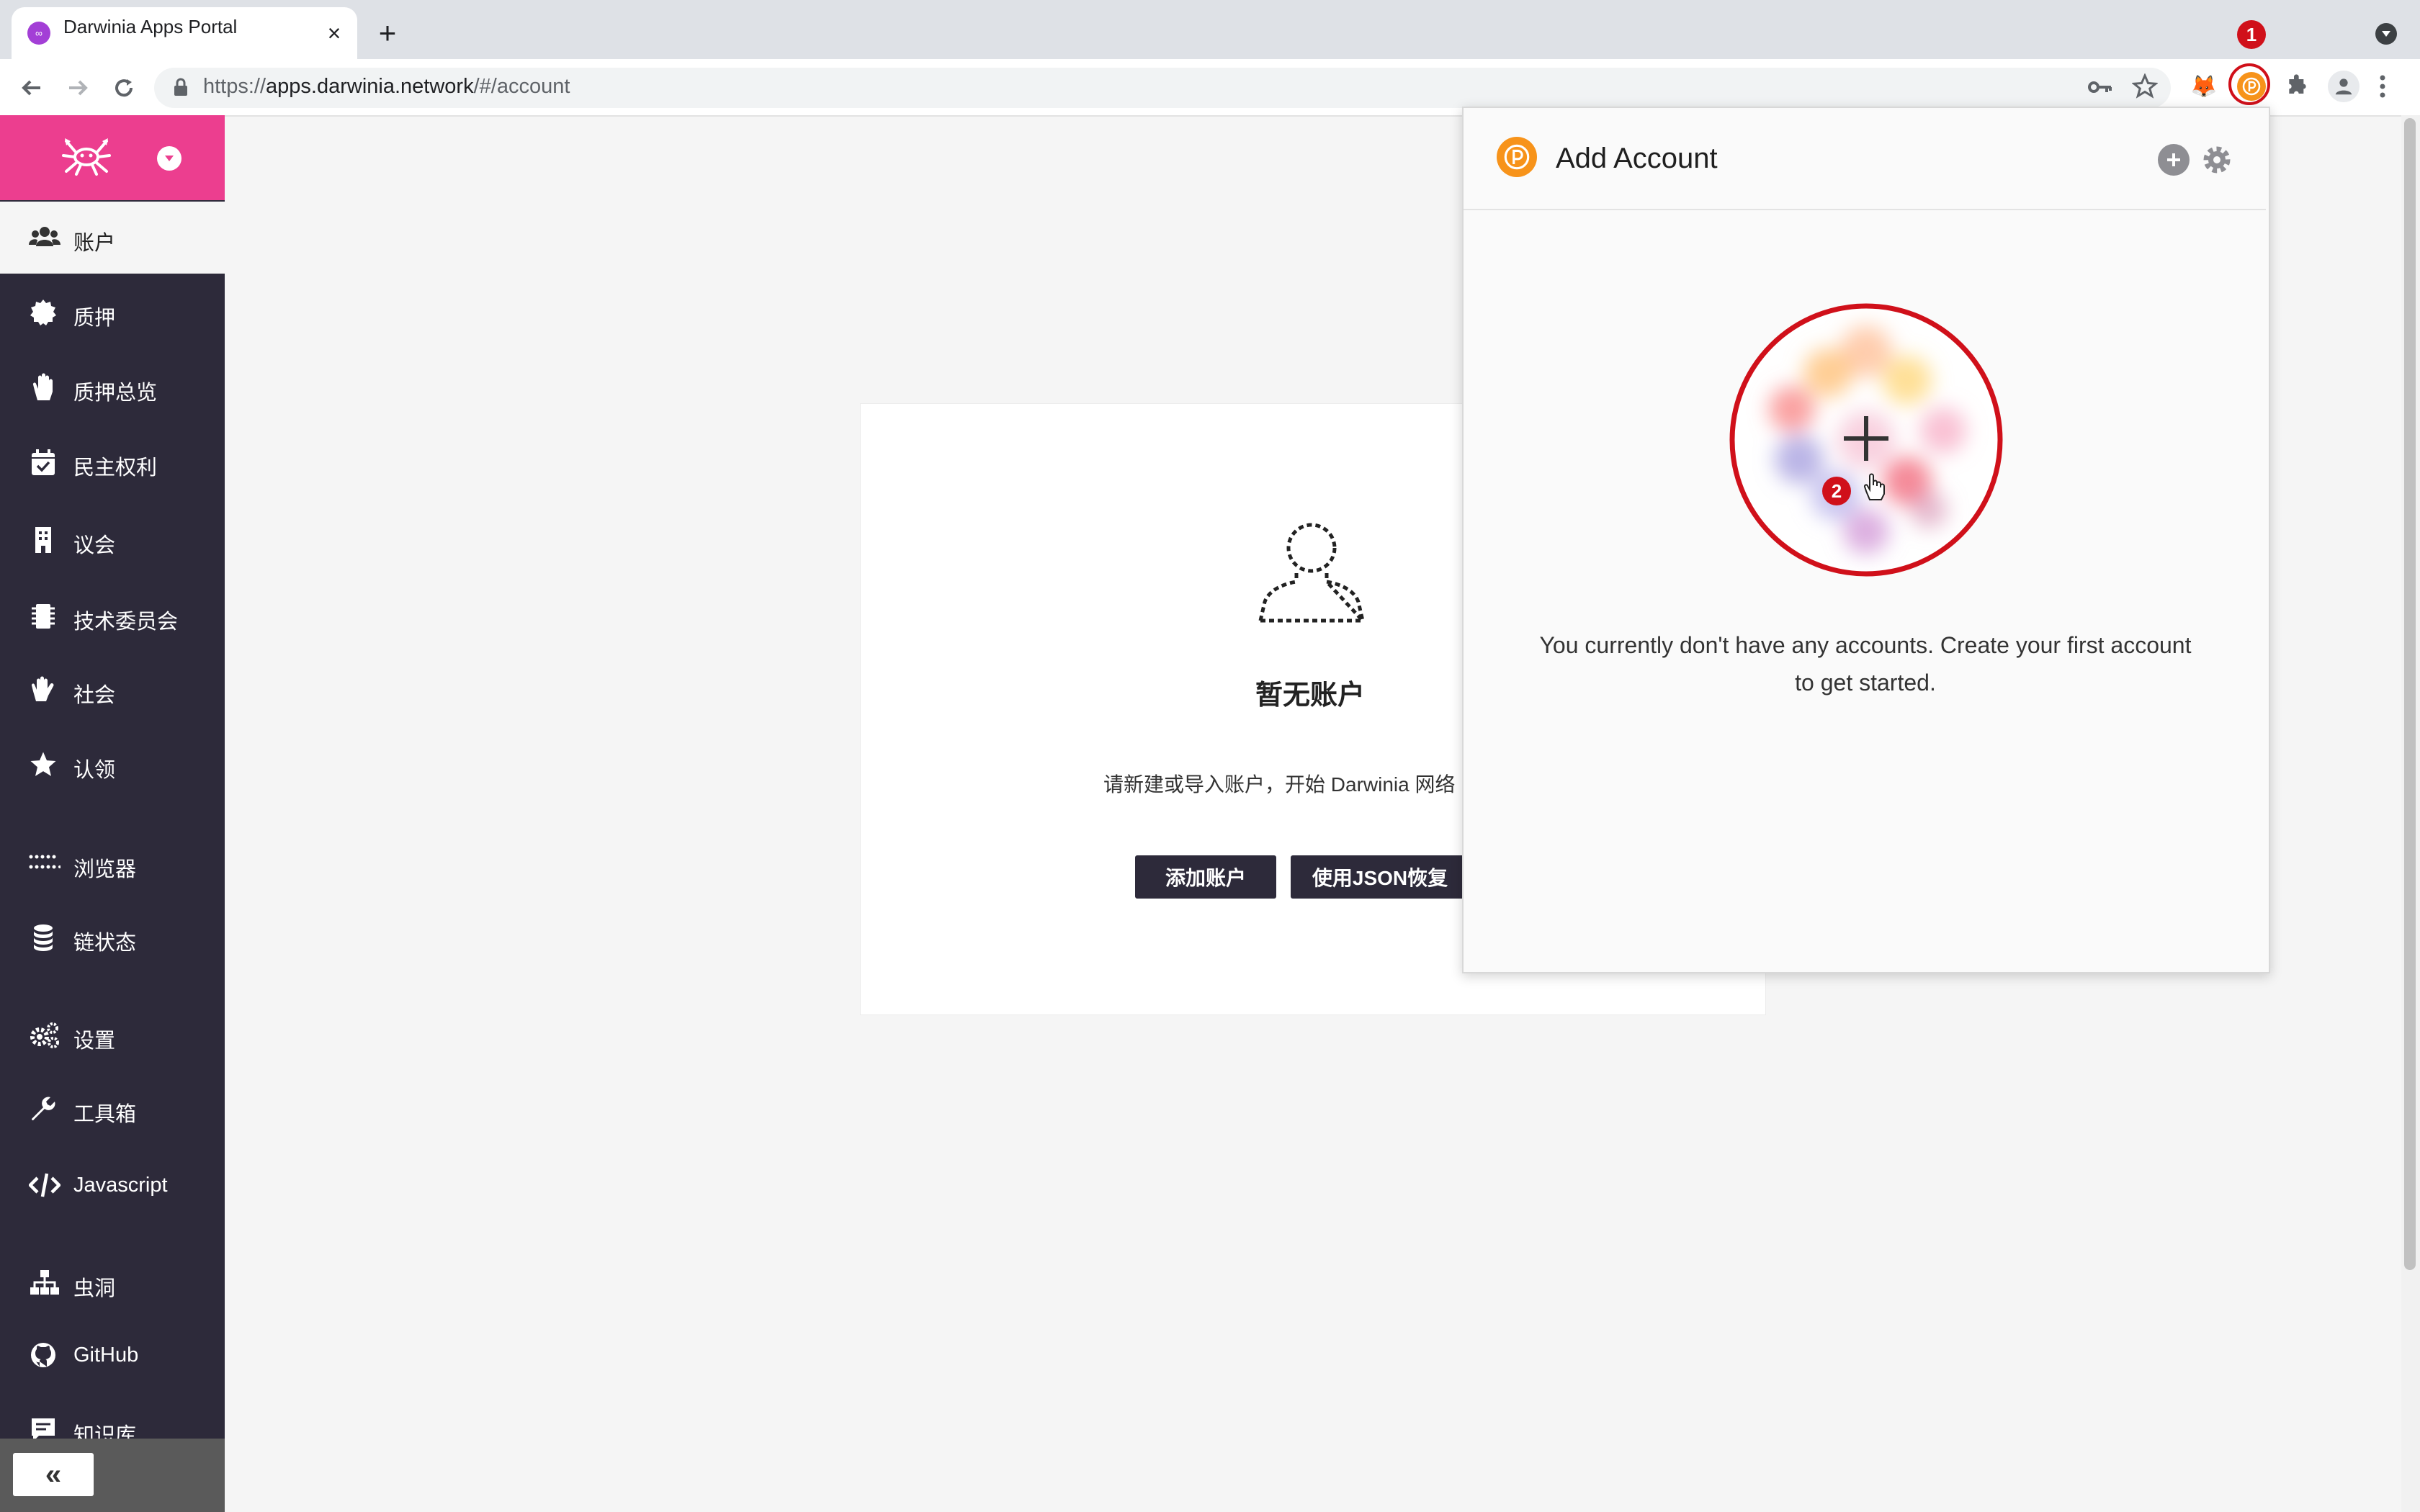 This screenshot has height=1512, width=2420. I want to click on sidebar-item-account: 账户, so click(112, 238).